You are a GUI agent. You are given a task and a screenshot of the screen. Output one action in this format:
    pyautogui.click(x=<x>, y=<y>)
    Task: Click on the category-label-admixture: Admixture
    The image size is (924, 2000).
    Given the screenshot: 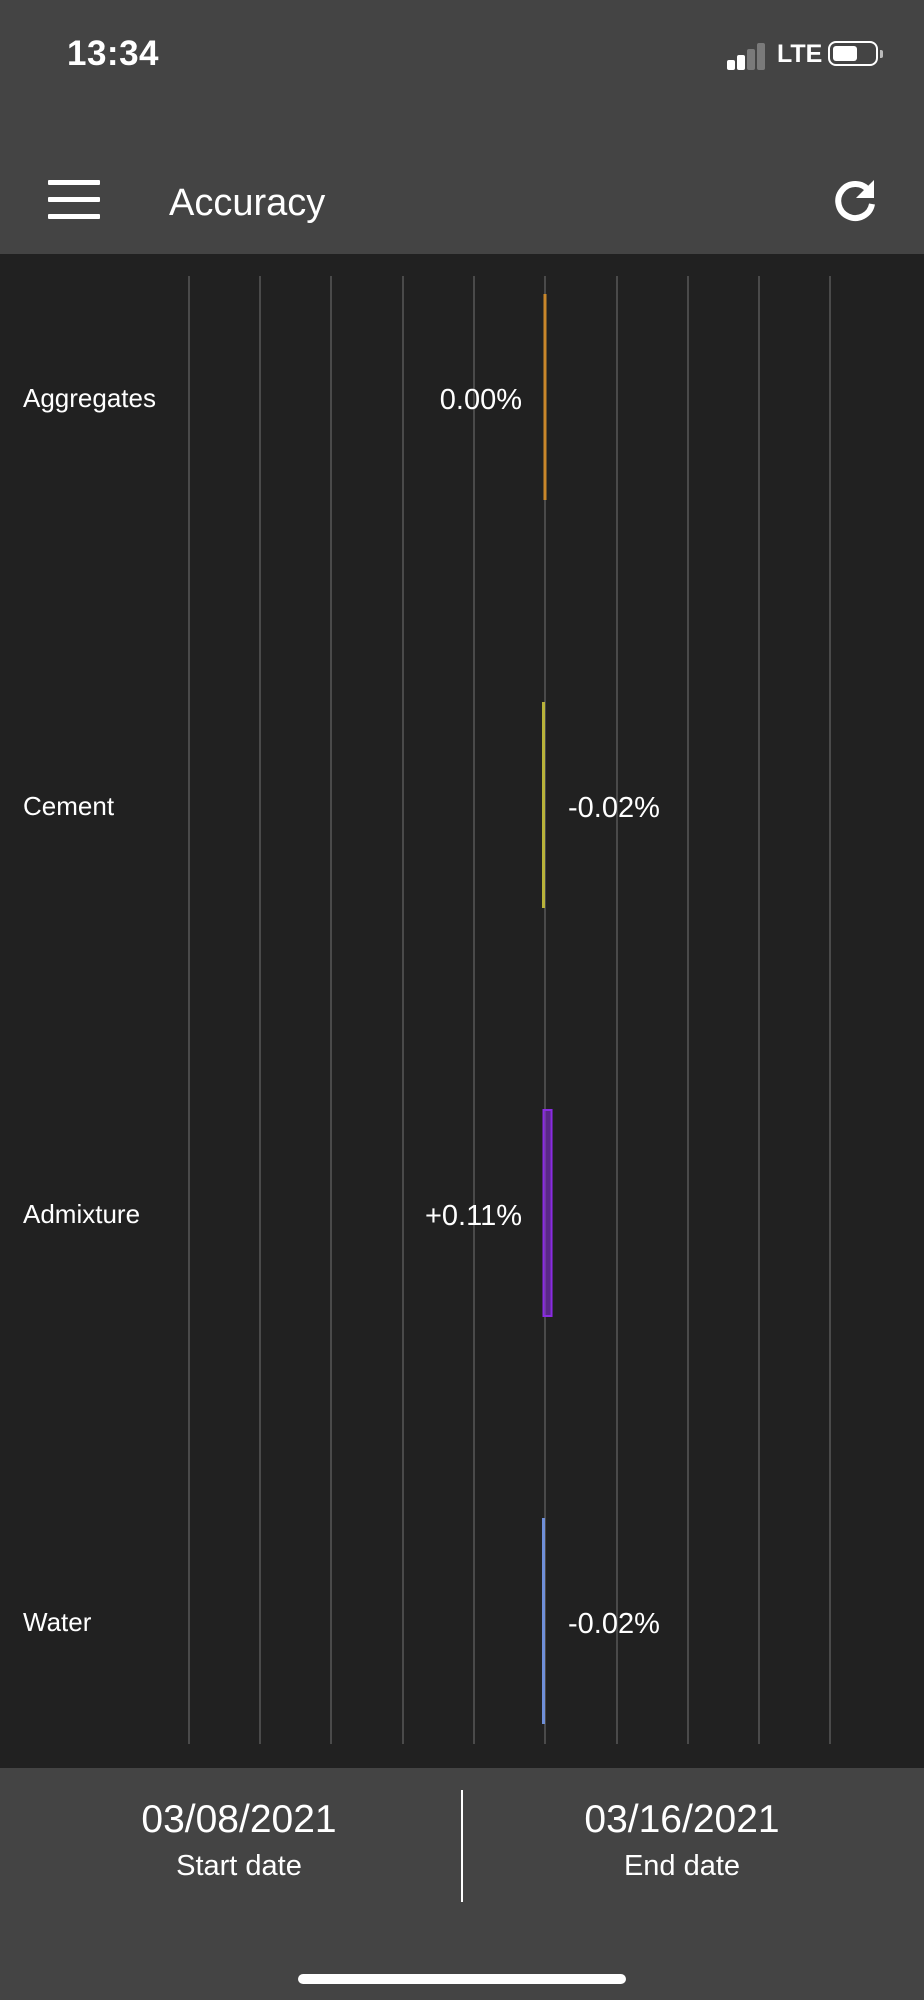 What is the action you would take?
    pyautogui.click(x=81, y=1214)
    